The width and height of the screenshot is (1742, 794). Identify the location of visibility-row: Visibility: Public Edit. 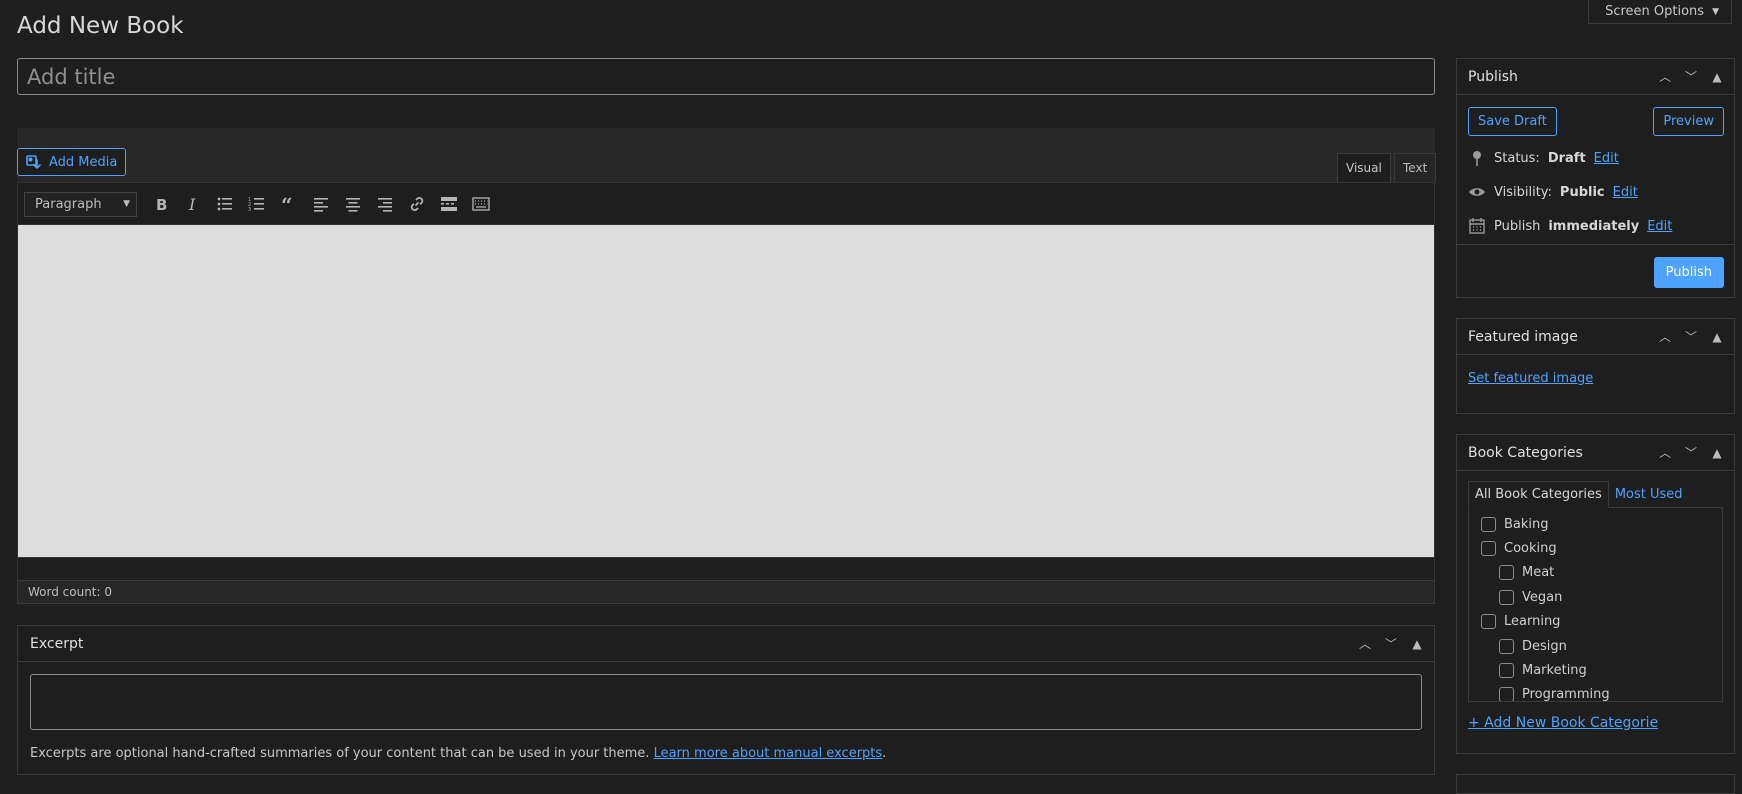
(1553, 192).